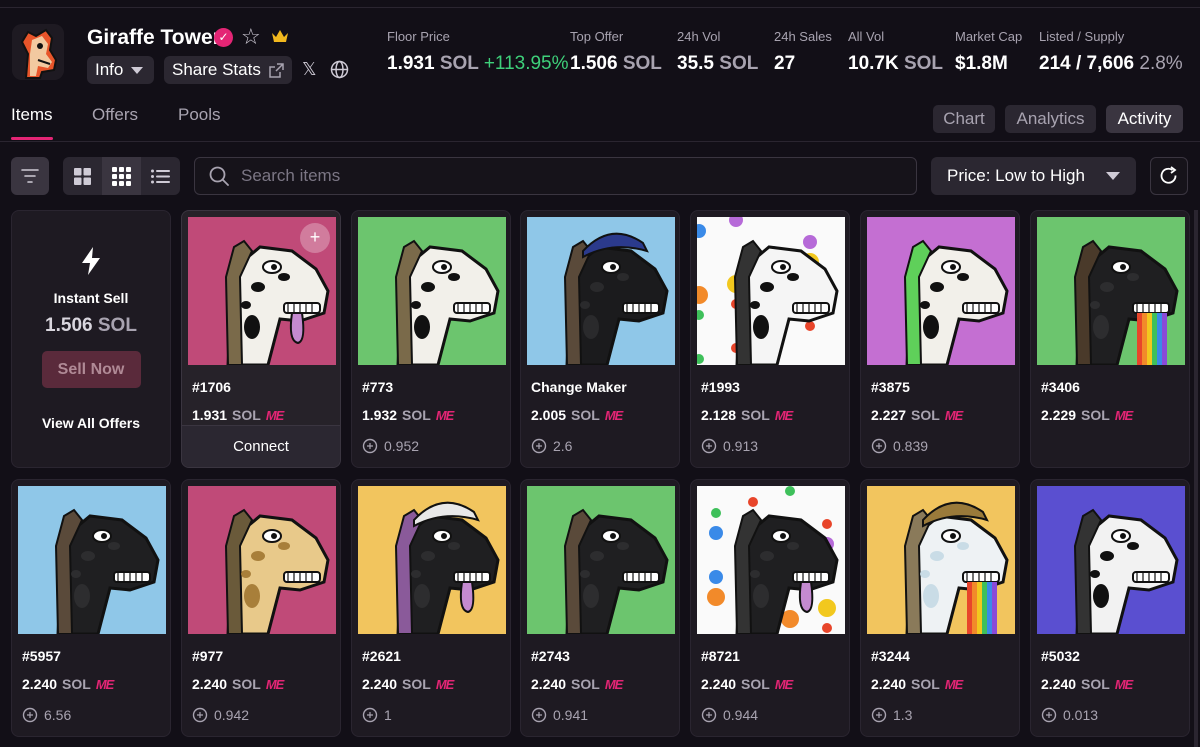 The image size is (1200, 747). What do you see at coordinates (1144, 119) in the screenshot?
I see `activity-button: Activity` at bounding box center [1144, 119].